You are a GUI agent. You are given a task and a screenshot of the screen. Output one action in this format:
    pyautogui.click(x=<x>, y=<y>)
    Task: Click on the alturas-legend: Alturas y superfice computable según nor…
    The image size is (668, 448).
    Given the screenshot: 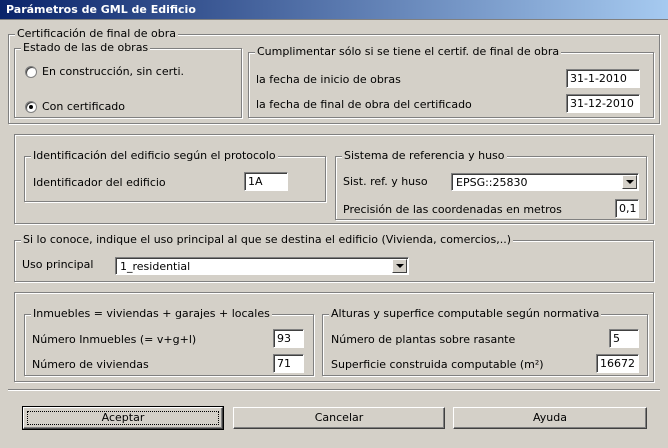 What is the action you would take?
    pyautogui.click(x=465, y=313)
    